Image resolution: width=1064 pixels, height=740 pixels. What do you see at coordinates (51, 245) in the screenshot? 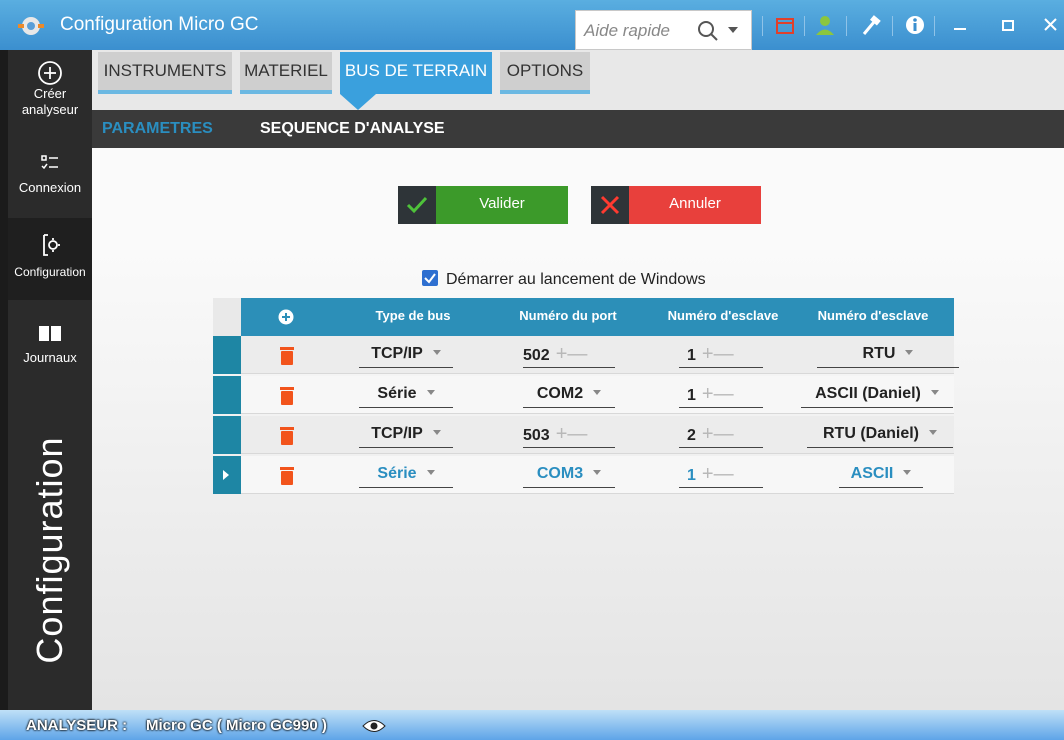
I see `configuration-icon` at bounding box center [51, 245].